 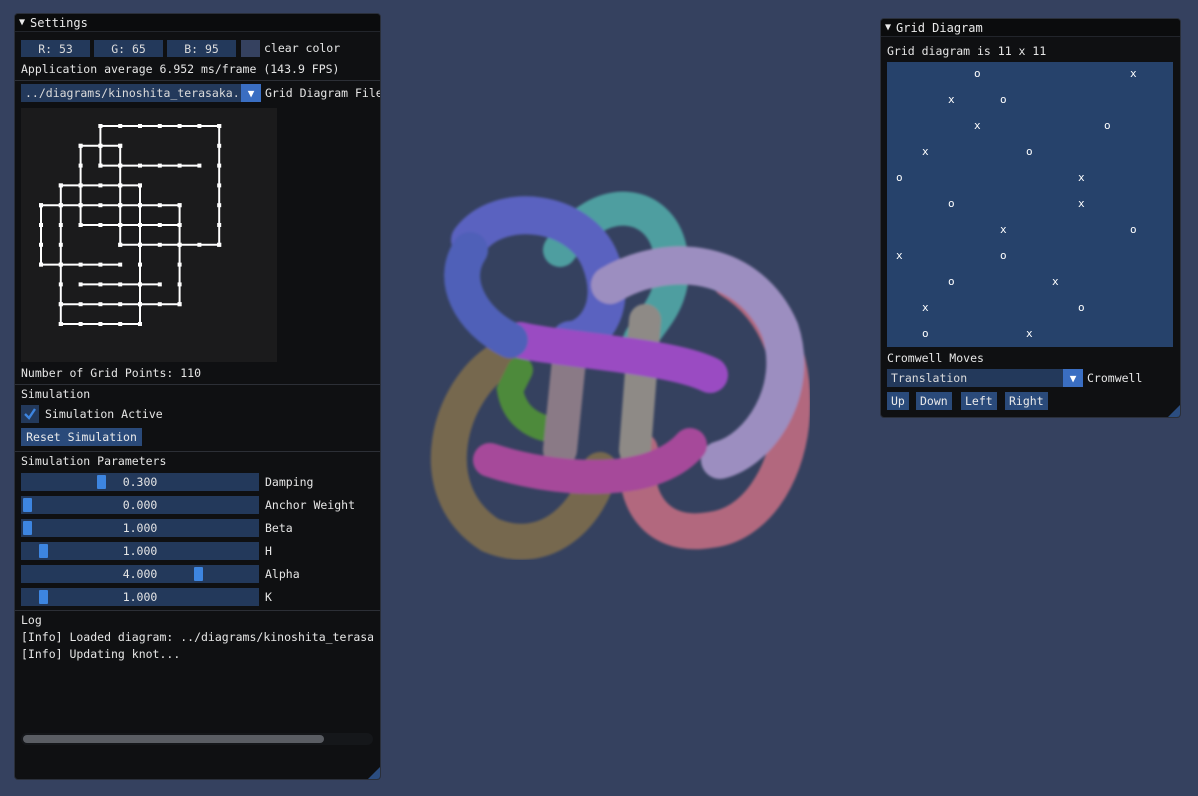 I want to click on diagram-file-combo: ../diagrams/kinoshita_terasaka., so click(x=131, y=93).